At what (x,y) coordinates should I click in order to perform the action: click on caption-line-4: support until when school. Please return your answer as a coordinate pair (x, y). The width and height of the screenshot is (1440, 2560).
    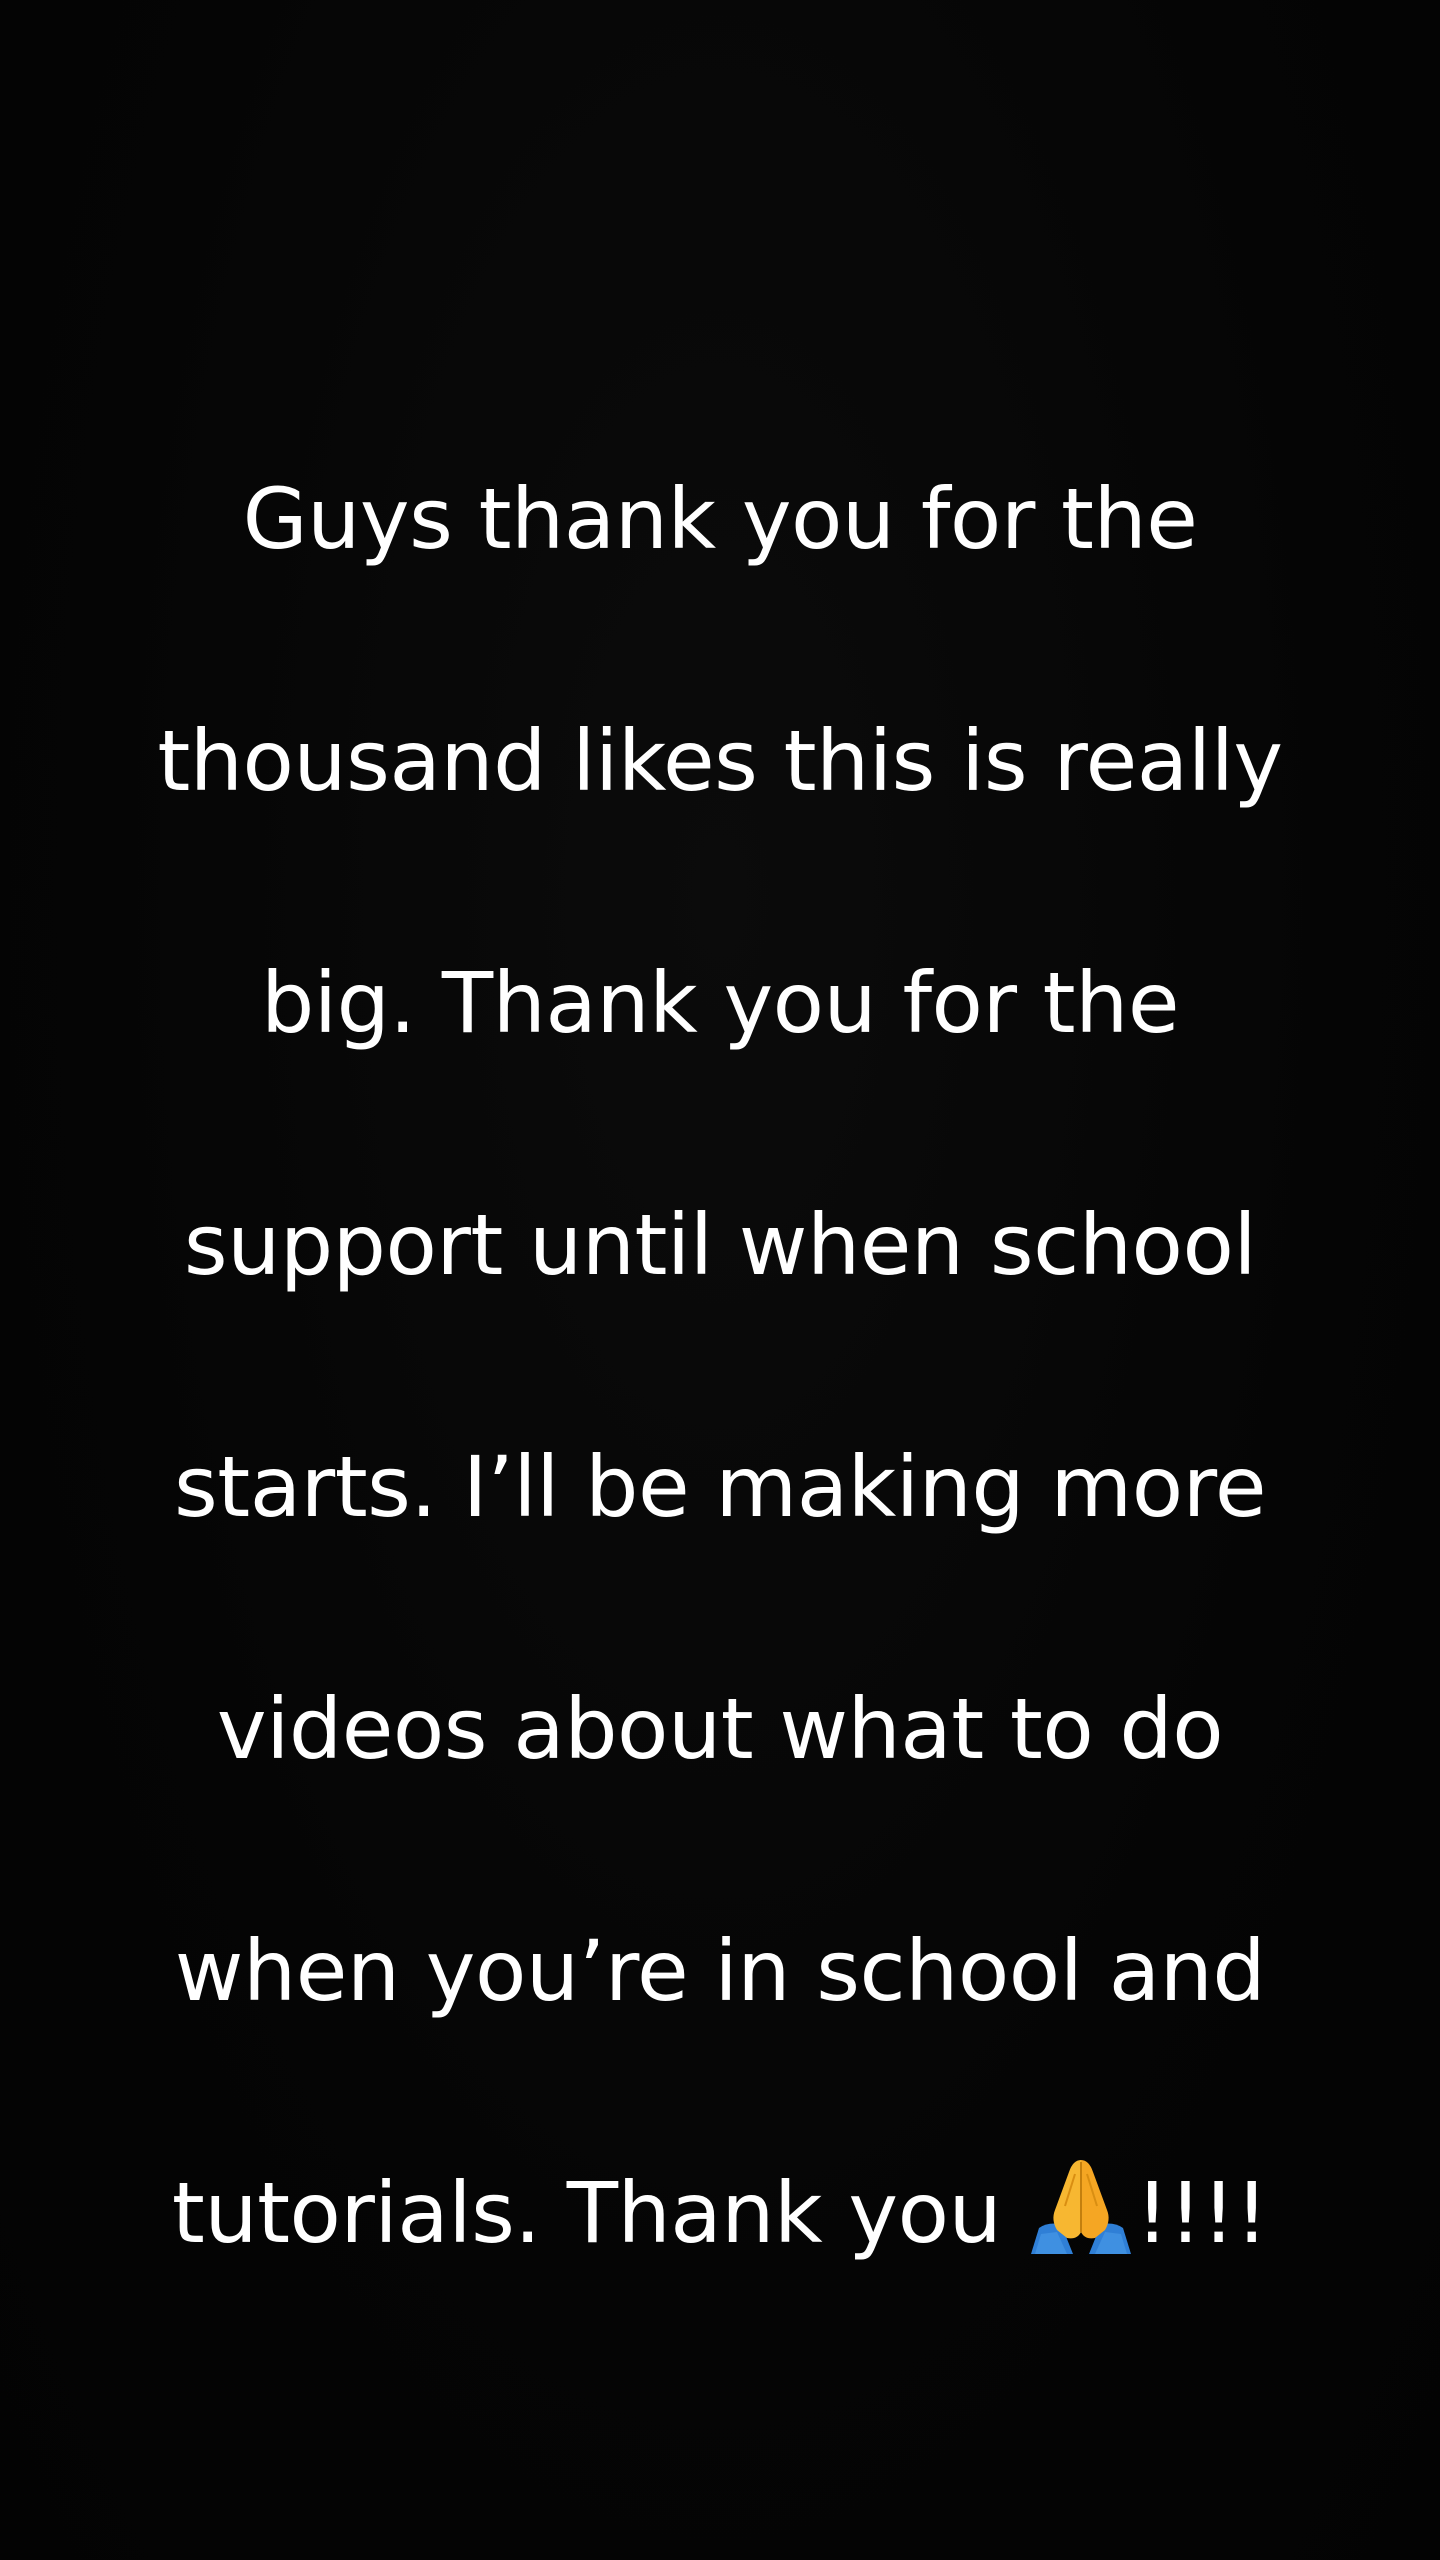
    Looking at the image, I should click on (720, 1245).